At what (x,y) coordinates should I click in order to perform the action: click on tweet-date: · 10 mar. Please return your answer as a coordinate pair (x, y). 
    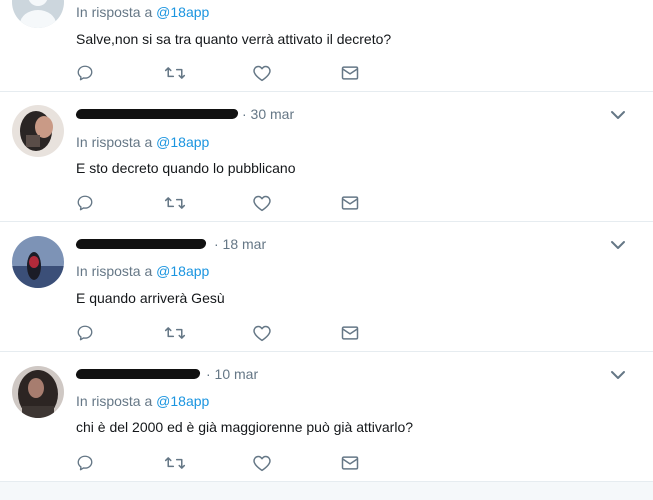
    Looking at the image, I should click on (232, 374).